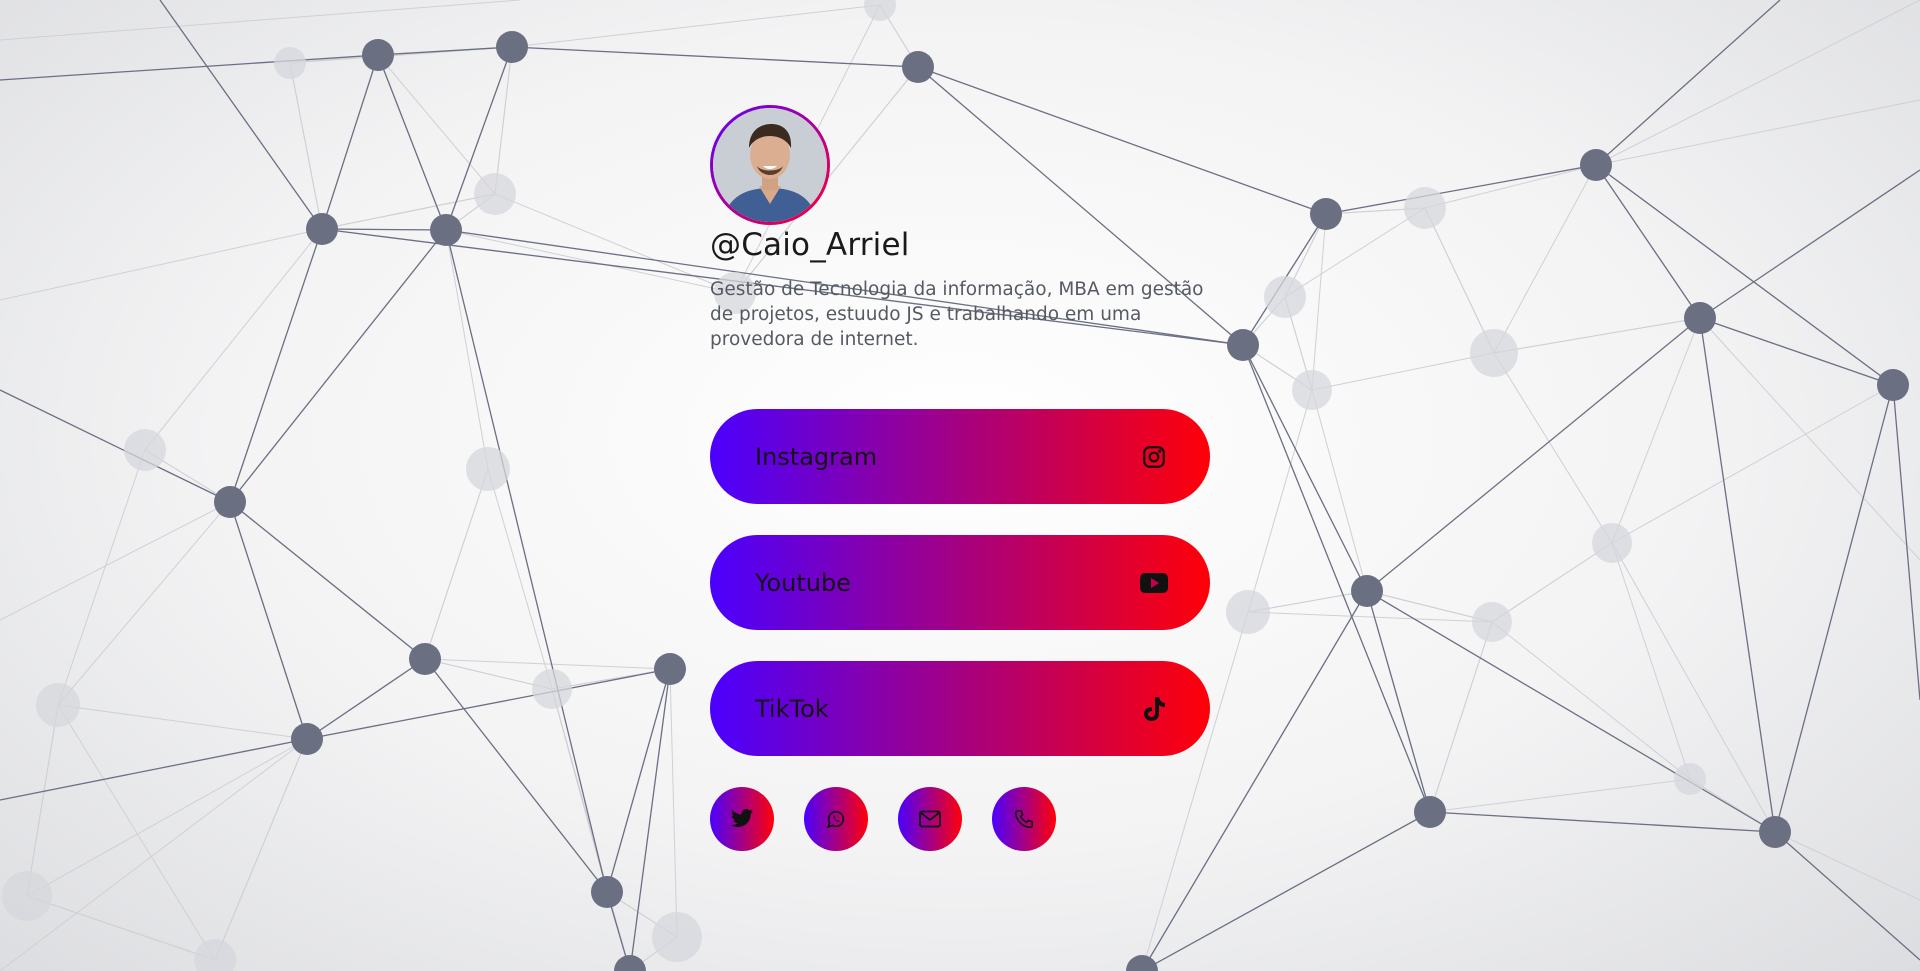 The image size is (1920, 971). I want to click on avatar-photo, so click(770, 165).